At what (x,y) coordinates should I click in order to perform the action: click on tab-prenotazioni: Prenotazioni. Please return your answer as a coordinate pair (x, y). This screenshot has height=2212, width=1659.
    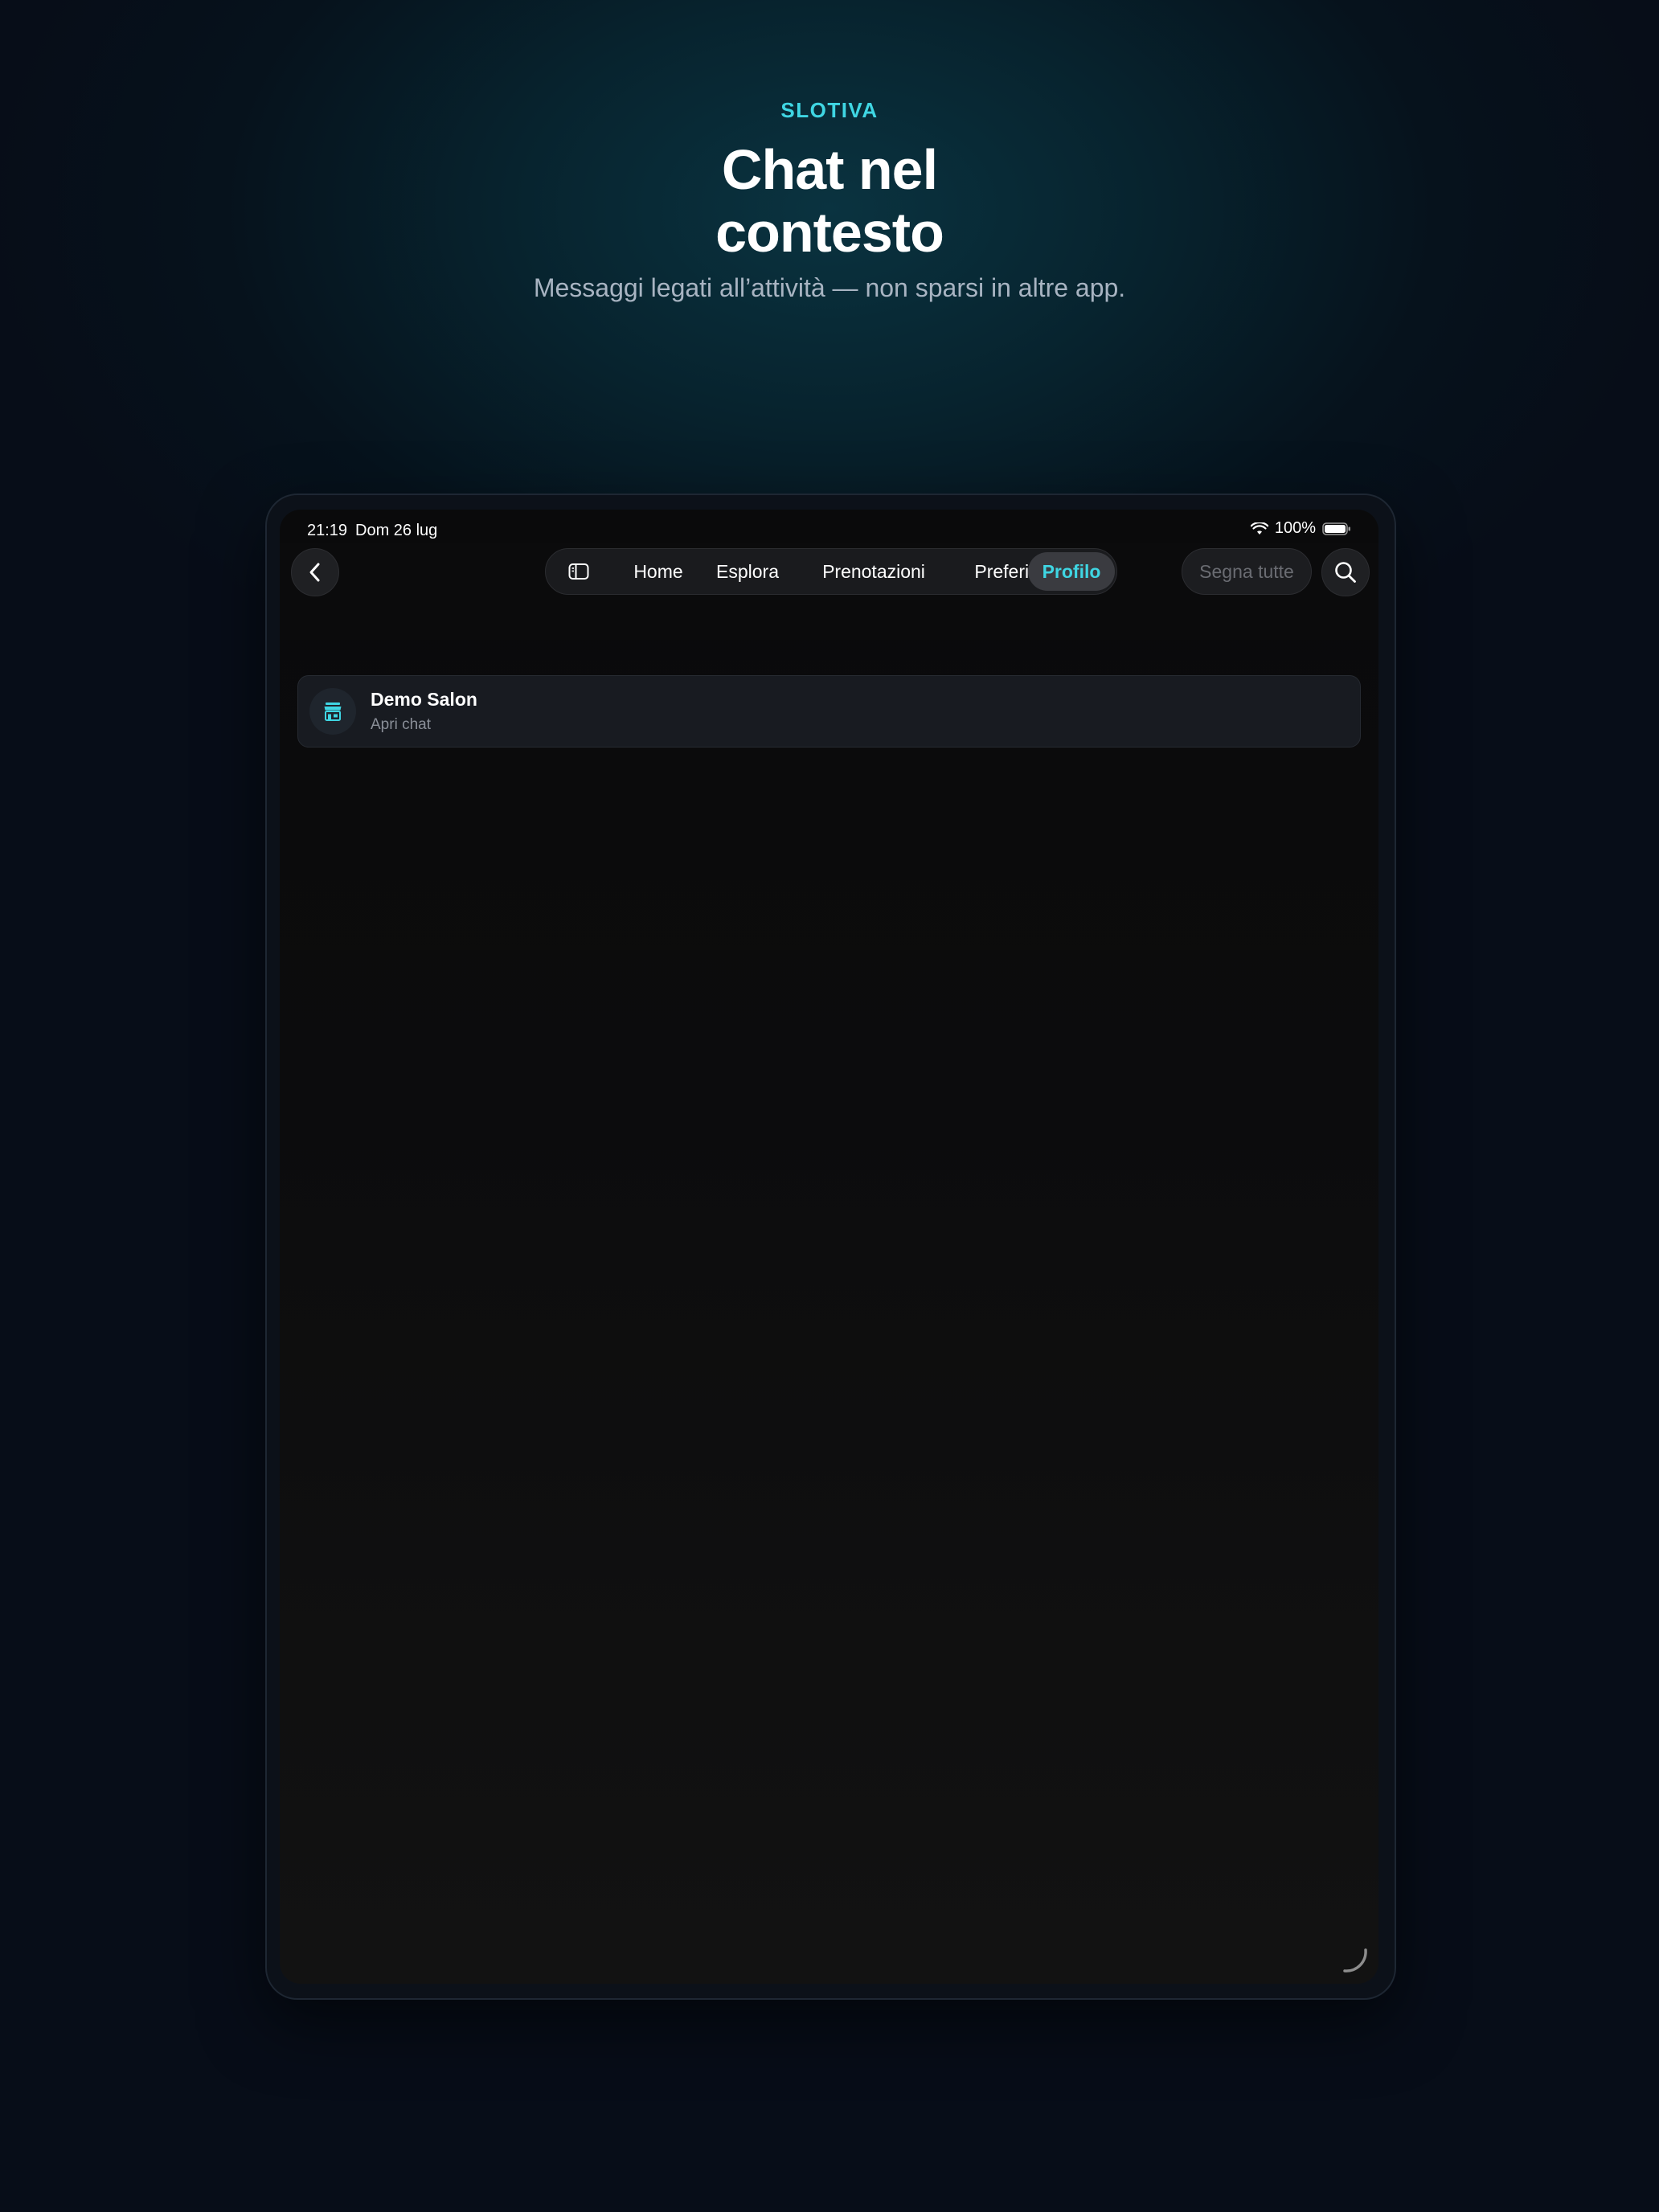
    Looking at the image, I should click on (874, 571).